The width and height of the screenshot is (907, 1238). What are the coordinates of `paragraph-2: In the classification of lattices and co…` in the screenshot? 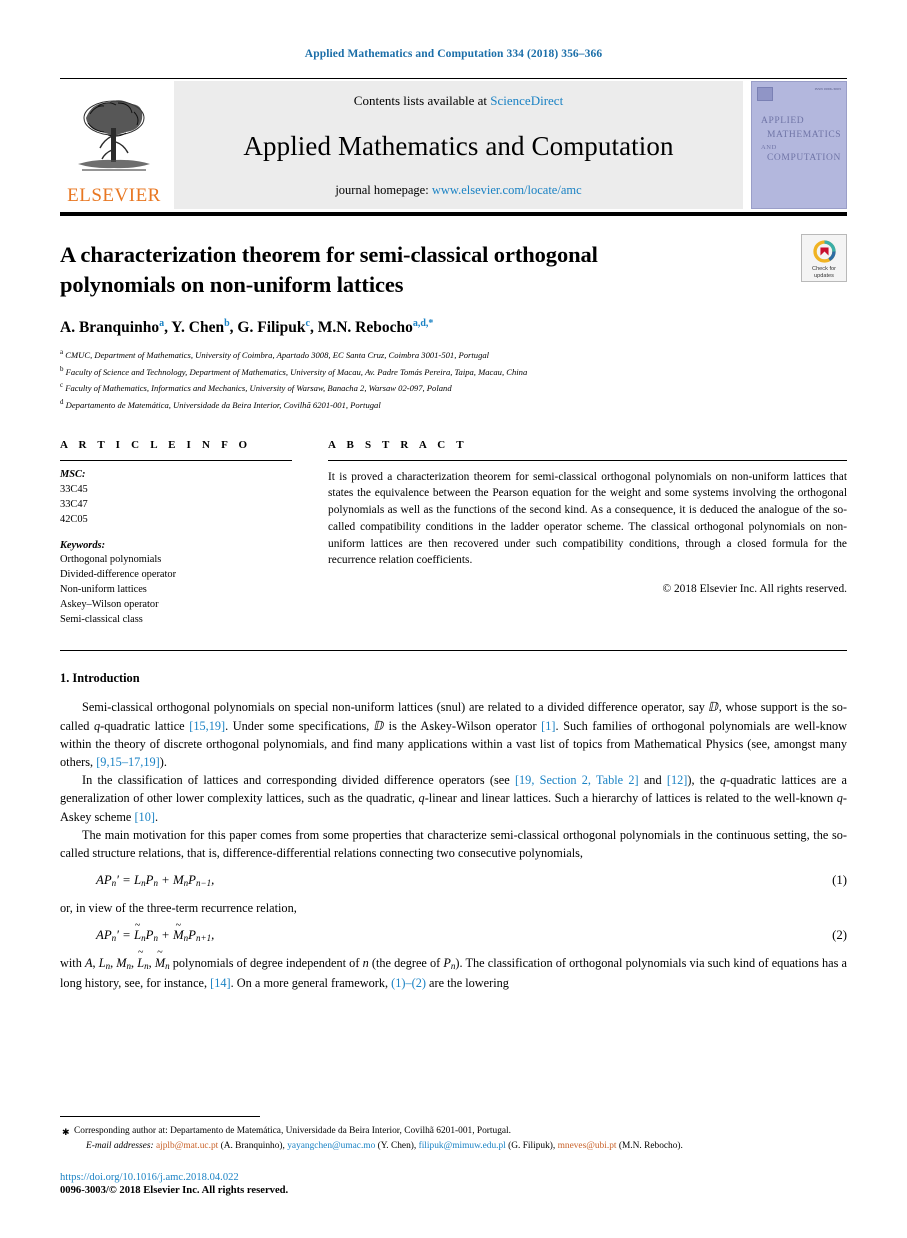 It's located at (453, 798).